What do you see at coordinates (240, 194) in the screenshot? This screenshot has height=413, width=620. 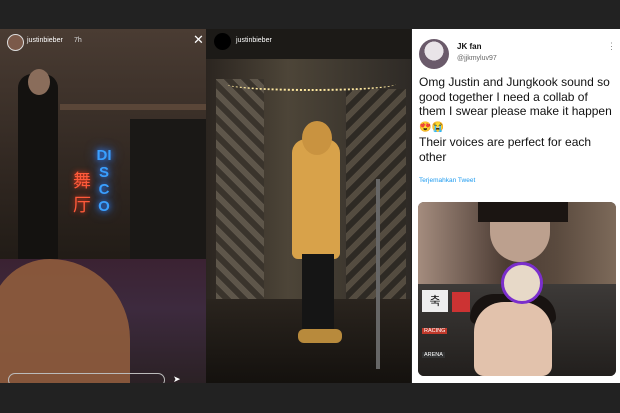 I see `tapestry-left` at bounding box center [240, 194].